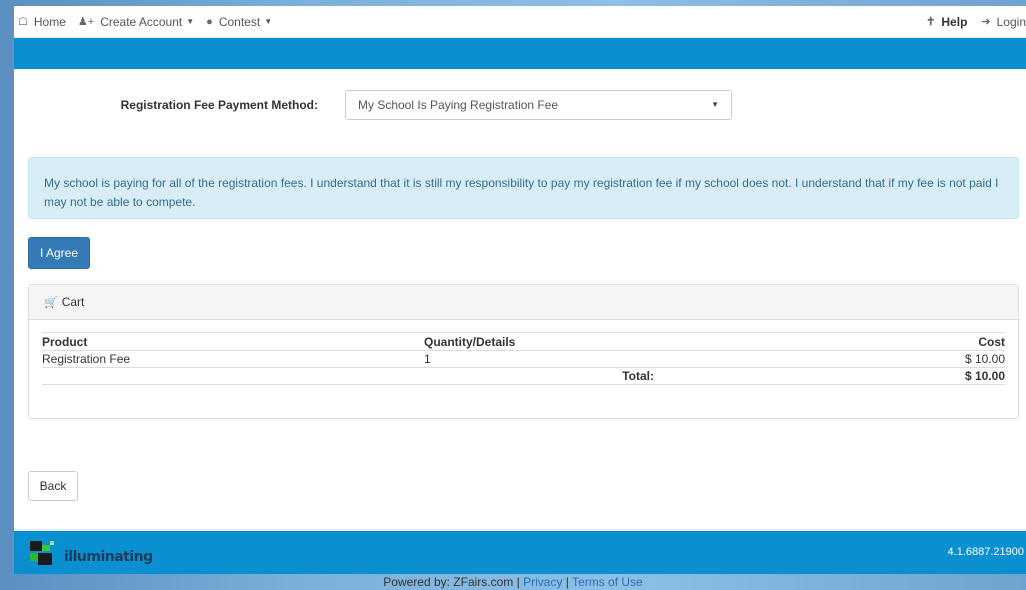 The height and width of the screenshot is (590, 1026). Describe the element at coordinates (233, 359) in the screenshot. I see `row-product: Registration Fee` at that location.